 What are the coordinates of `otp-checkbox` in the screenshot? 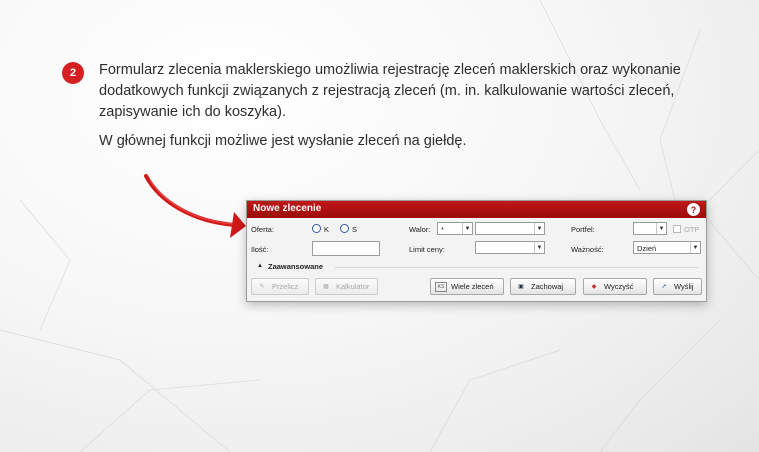 It's located at (677, 229).